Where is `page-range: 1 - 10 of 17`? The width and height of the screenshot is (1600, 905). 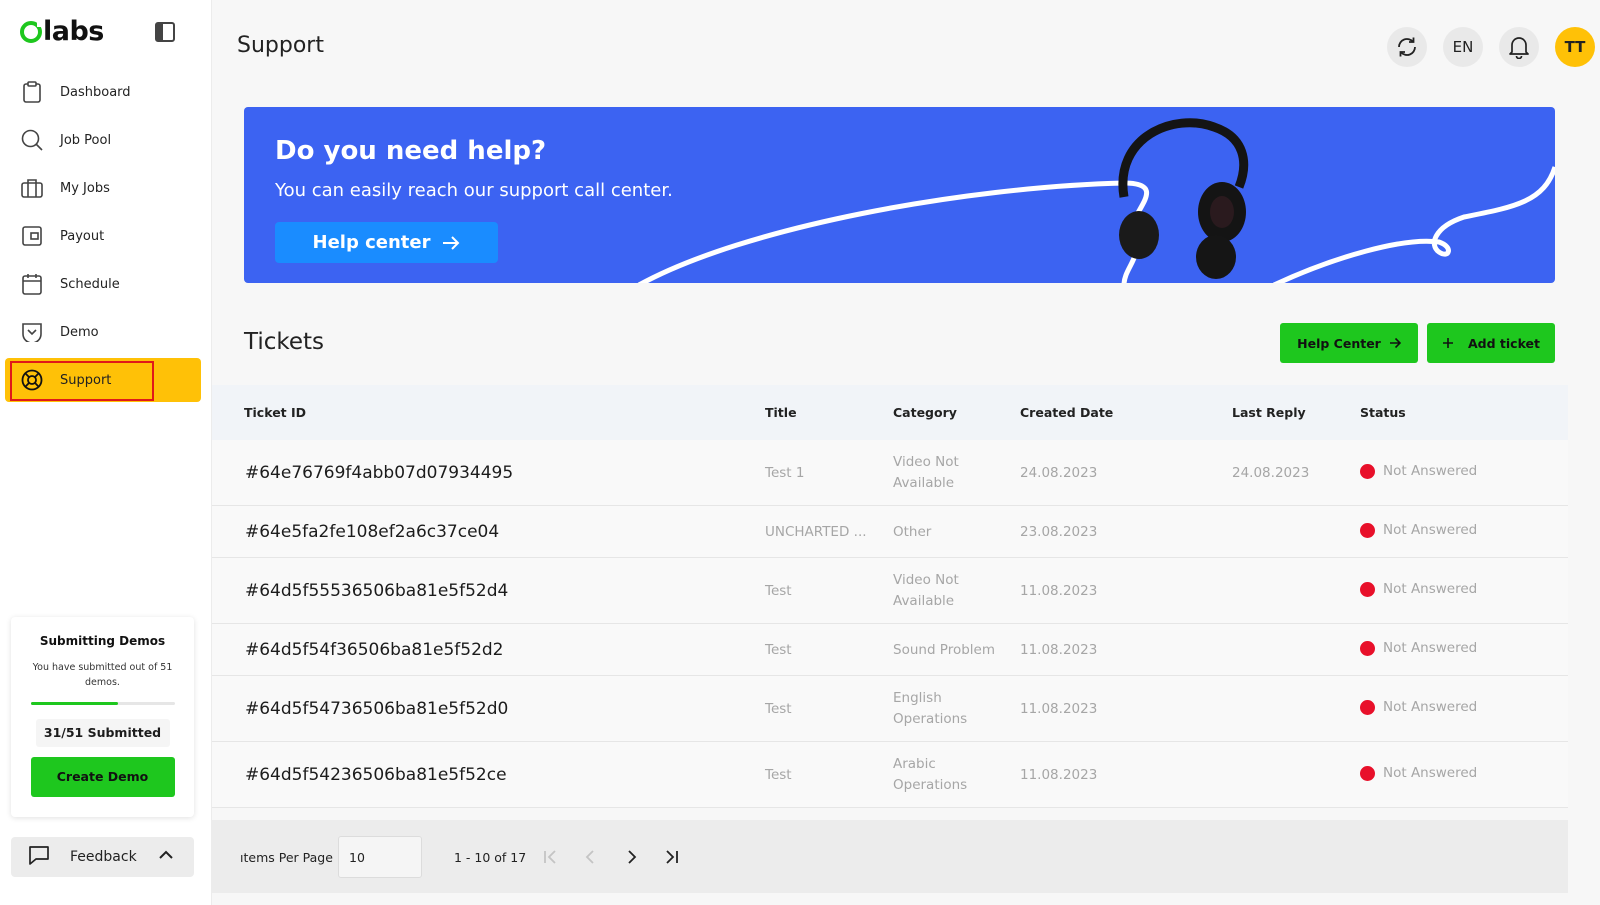
page-range: 1 - 10 of 17 is located at coordinates (490, 857).